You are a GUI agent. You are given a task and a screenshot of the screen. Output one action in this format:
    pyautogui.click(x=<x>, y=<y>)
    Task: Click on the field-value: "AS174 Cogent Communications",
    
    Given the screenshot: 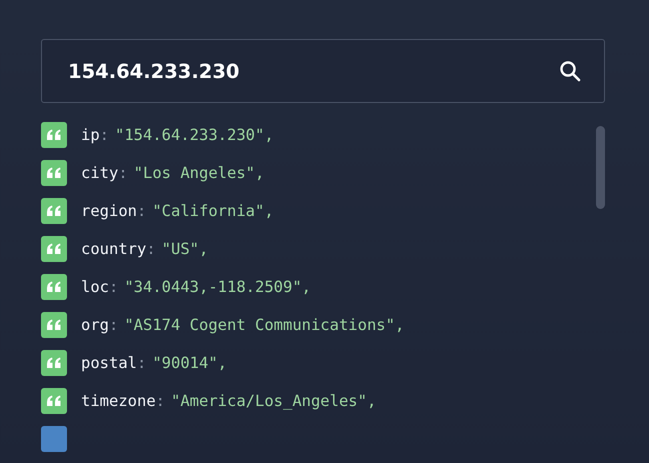 What is the action you would take?
    pyautogui.click(x=264, y=325)
    